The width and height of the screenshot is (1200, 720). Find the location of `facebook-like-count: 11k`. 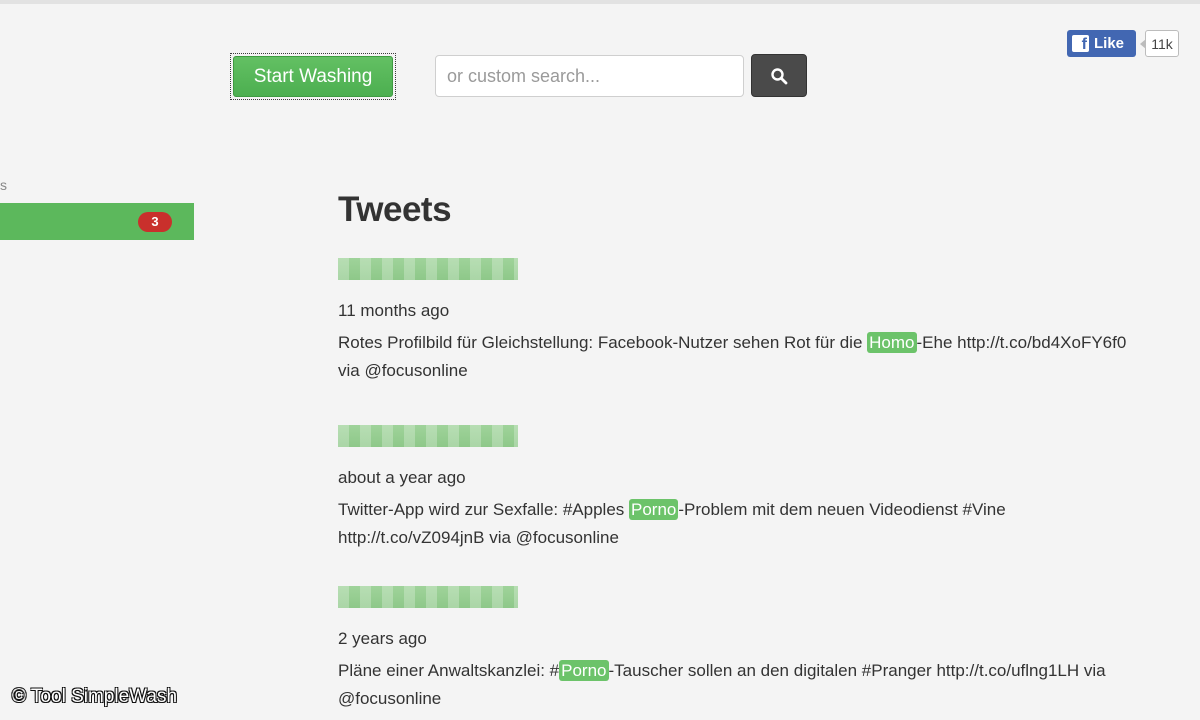

facebook-like-count: 11k is located at coordinates (1159, 43).